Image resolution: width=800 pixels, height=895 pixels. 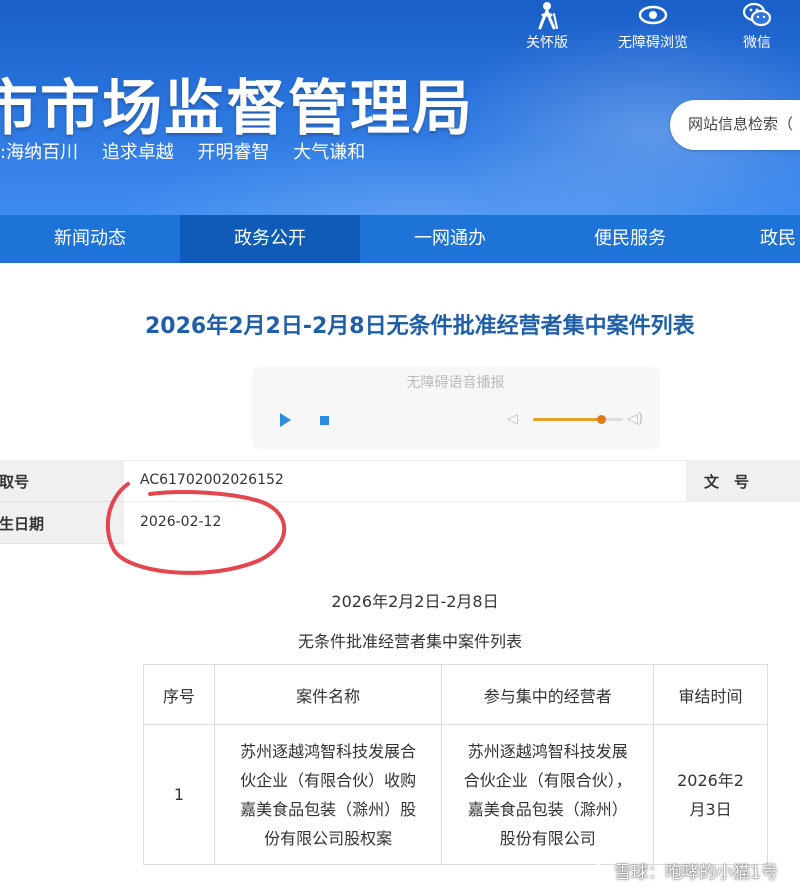 I want to click on nav-item-gov-affairs: 政务公开, so click(x=270, y=239).